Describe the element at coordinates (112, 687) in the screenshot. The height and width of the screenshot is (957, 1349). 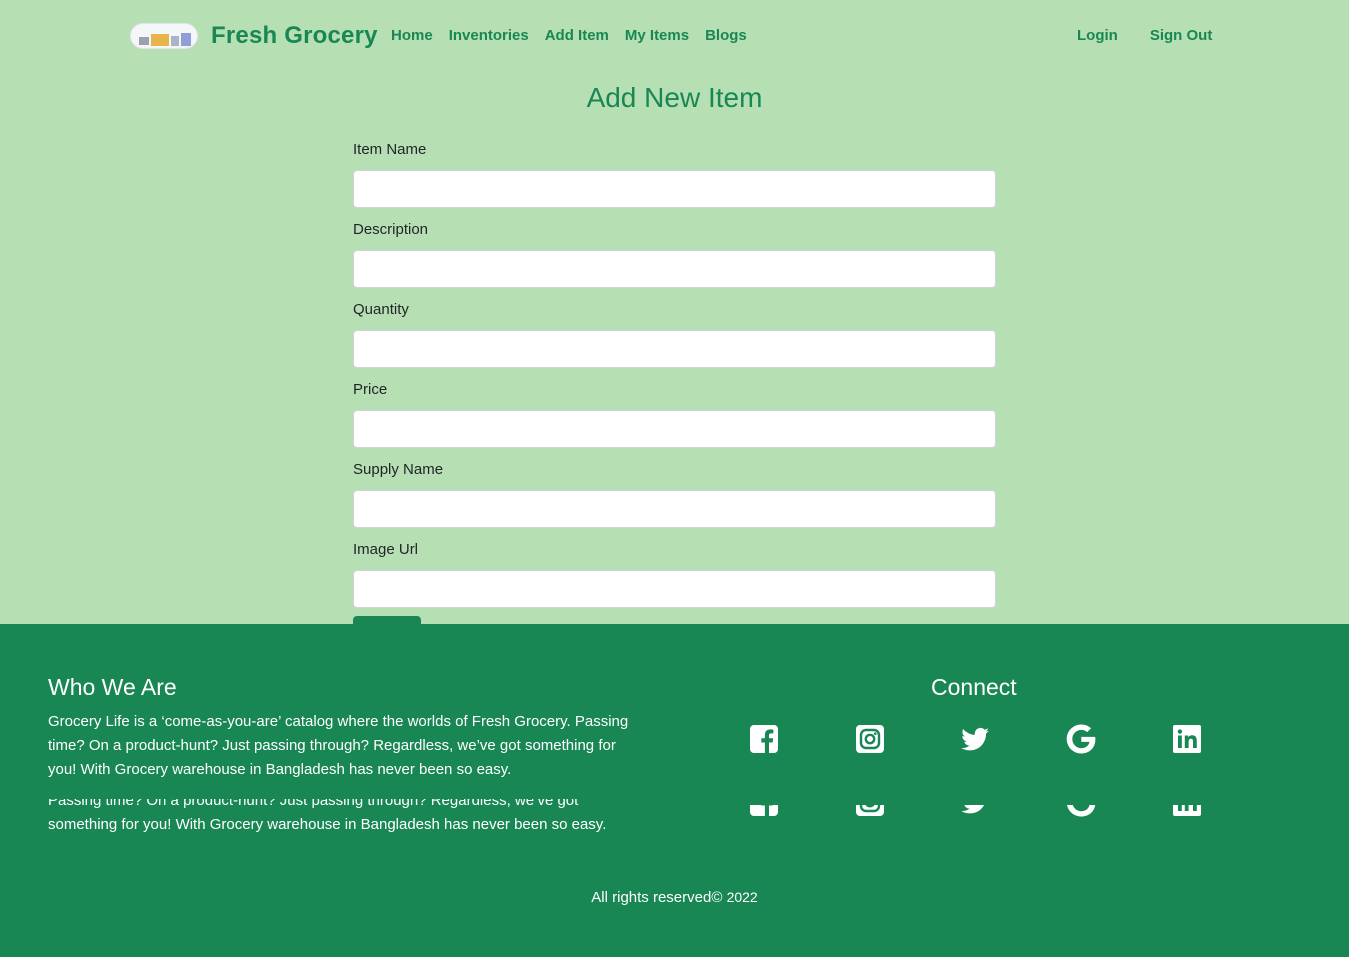
I see `who-we-are-title: Who We Are` at that location.